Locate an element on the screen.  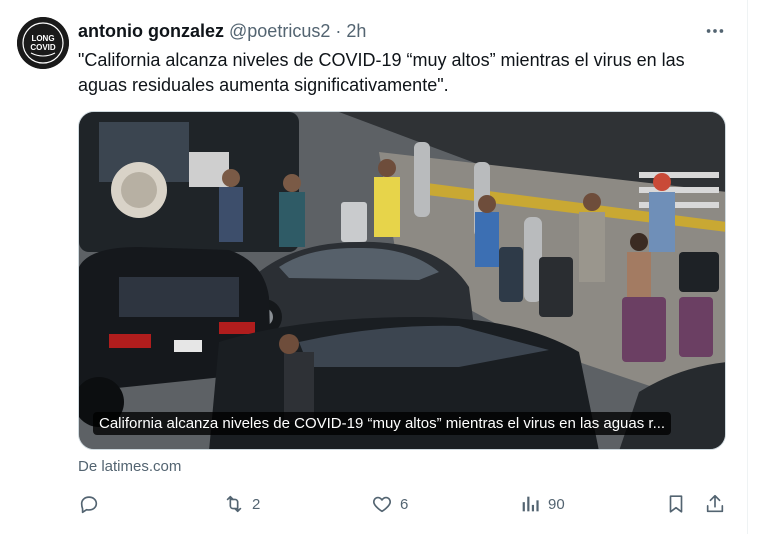
like-icon is located at coordinates (382, 504).